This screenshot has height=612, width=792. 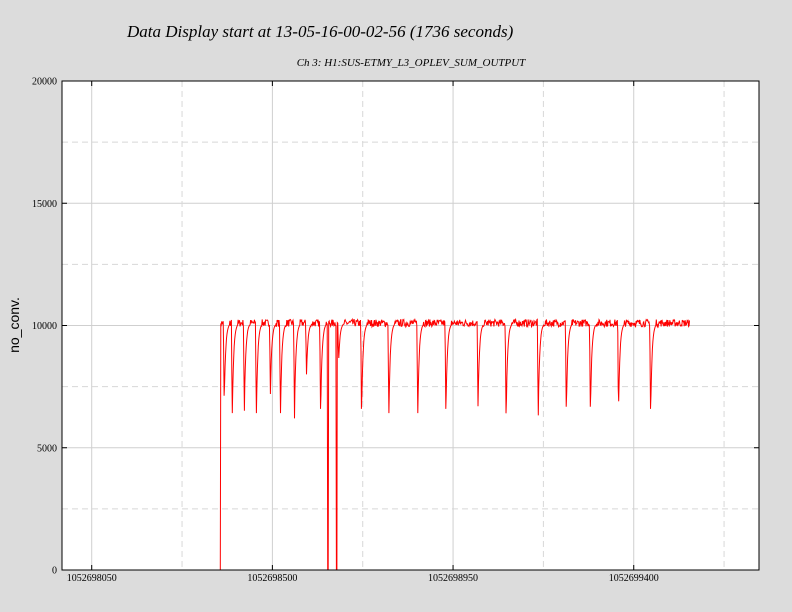 What do you see at coordinates (47, 448) in the screenshot?
I see `y-tick-label: 5000` at bounding box center [47, 448].